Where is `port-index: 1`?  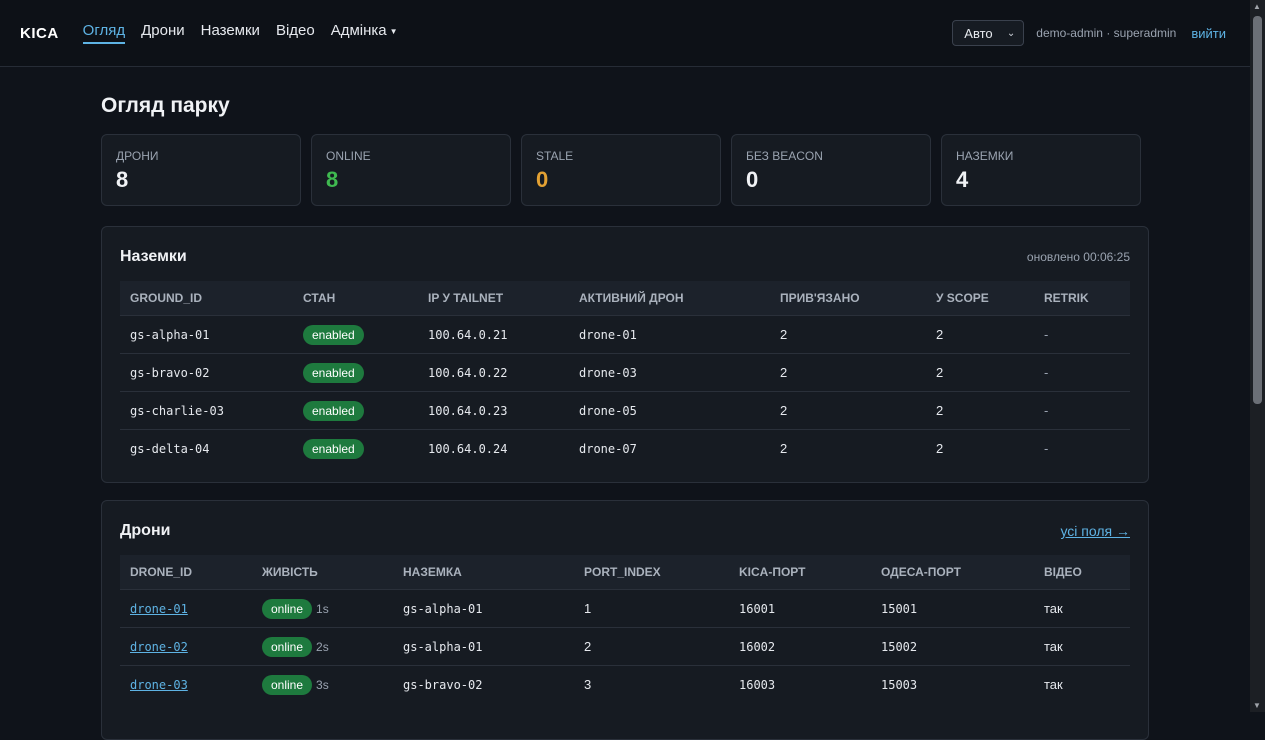 port-index: 1 is located at coordinates (651, 608).